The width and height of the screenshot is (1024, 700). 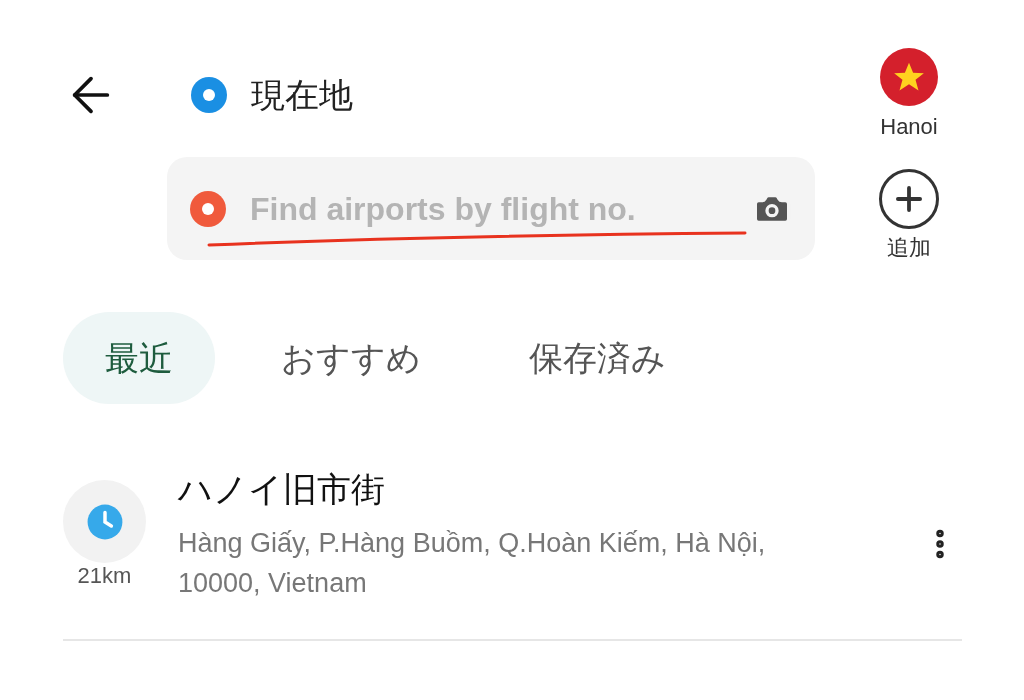 I want to click on tab: 最近, so click(x=139, y=358).